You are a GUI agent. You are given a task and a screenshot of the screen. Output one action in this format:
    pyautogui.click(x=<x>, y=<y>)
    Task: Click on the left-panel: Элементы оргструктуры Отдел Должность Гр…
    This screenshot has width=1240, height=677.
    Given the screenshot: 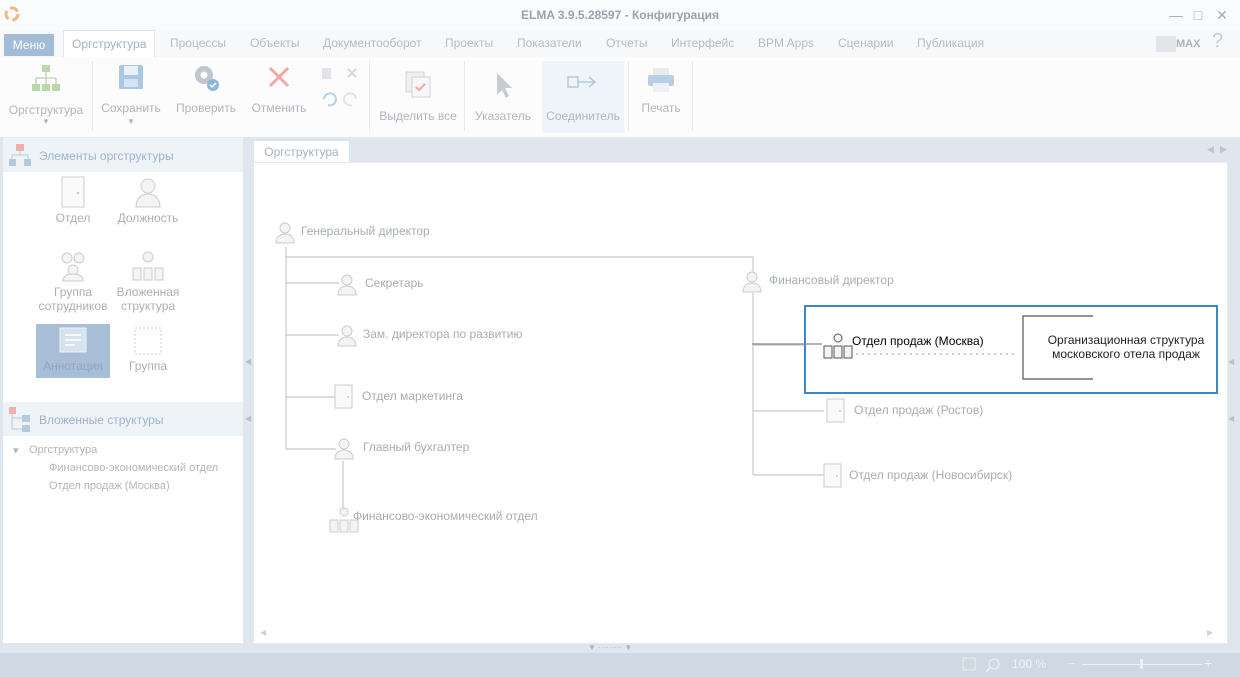 What is the action you would take?
    pyautogui.click(x=123, y=390)
    